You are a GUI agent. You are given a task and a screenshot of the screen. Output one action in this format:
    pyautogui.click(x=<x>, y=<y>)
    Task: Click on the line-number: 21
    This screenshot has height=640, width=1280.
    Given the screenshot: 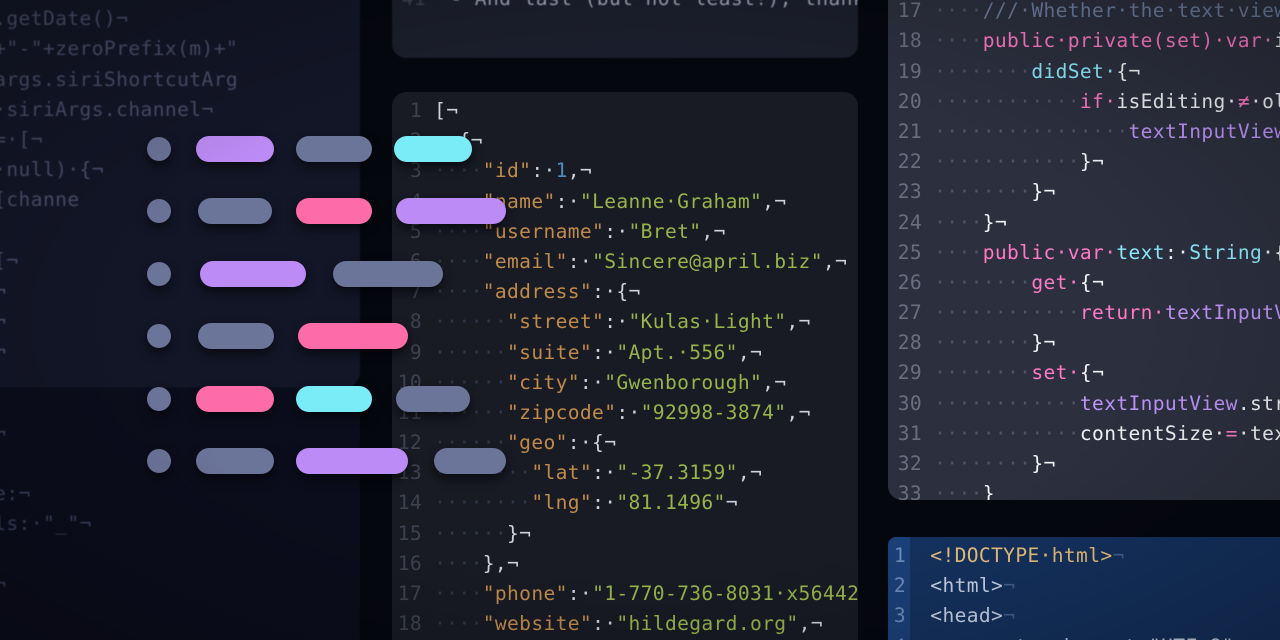 What is the action you would take?
    pyautogui.click(x=909, y=131)
    